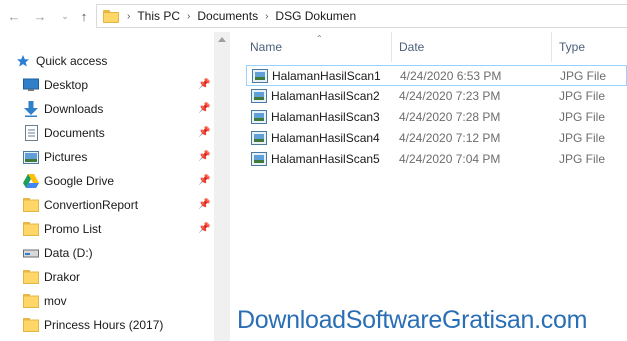 The height and width of the screenshot is (341, 627). I want to click on sidebar-item-quick-access: Quick access, so click(107, 61).